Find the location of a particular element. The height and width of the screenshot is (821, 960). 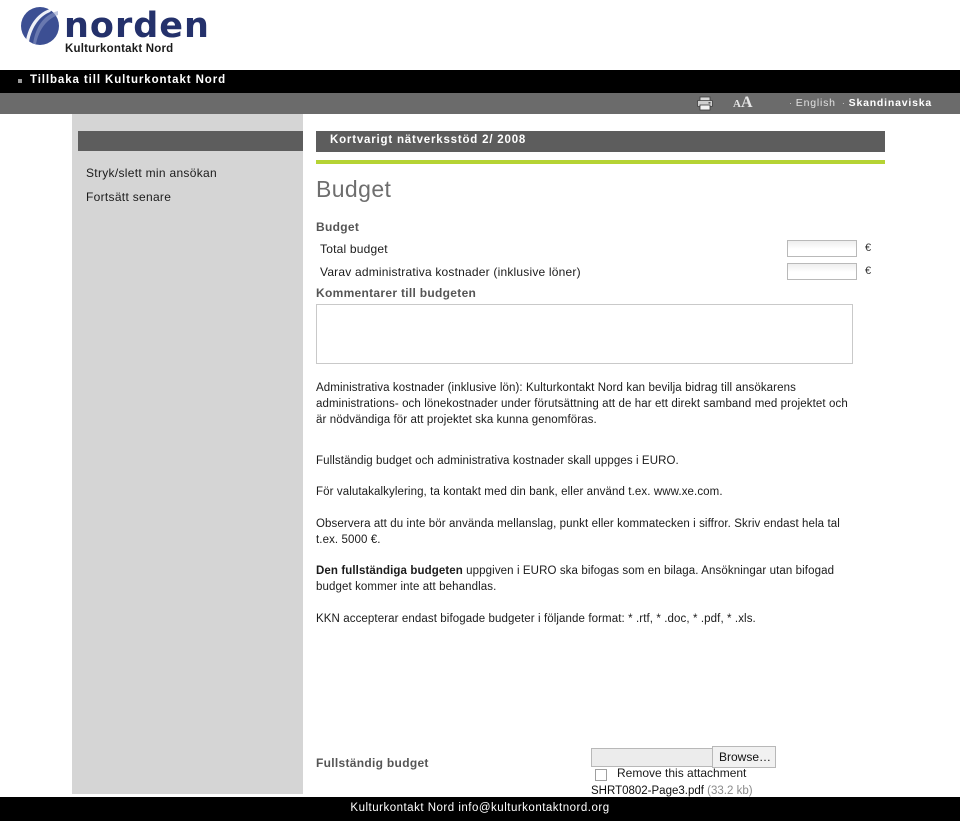

text-size-large-label: A is located at coordinates (746, 102).